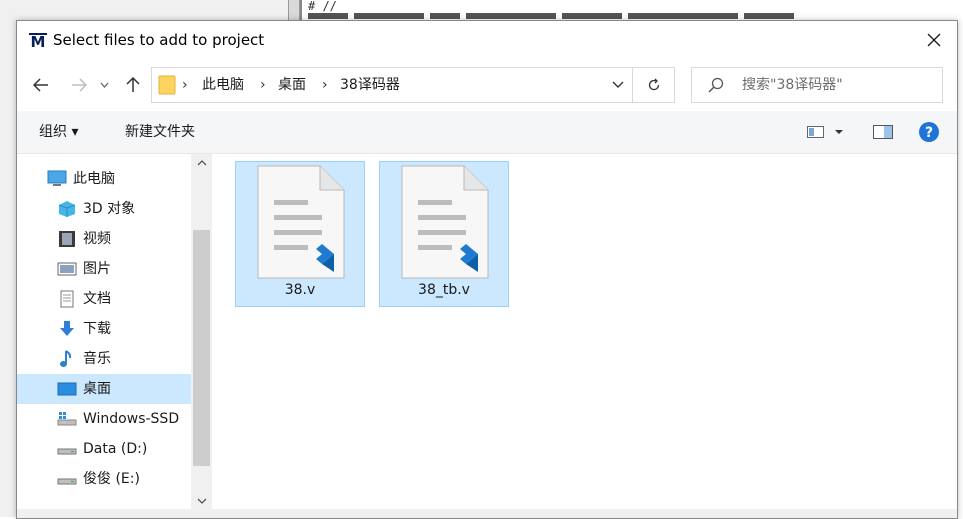  I want to click on arrow-up-icon, so click(133, 84).